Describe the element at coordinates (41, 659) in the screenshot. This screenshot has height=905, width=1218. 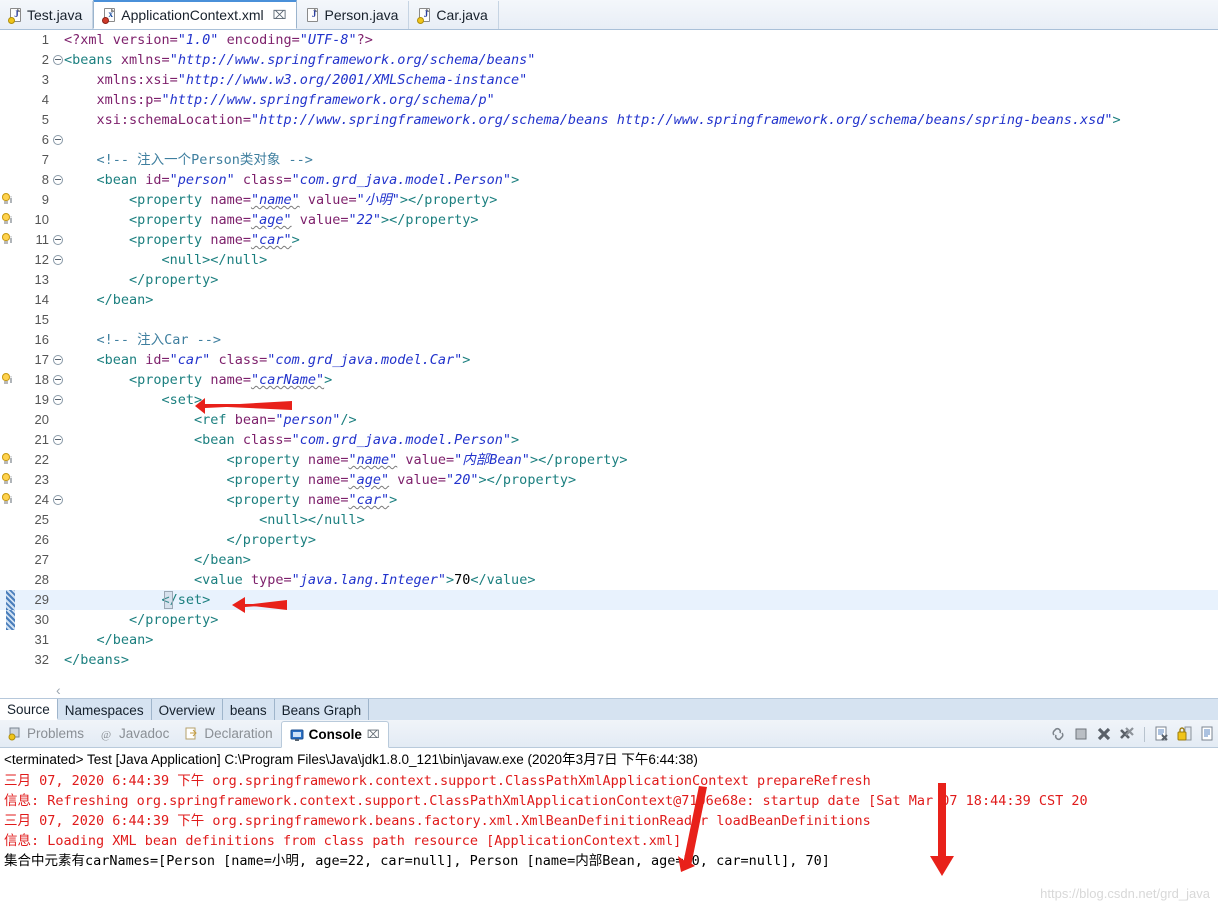
I see `line-number: 32` at that location.